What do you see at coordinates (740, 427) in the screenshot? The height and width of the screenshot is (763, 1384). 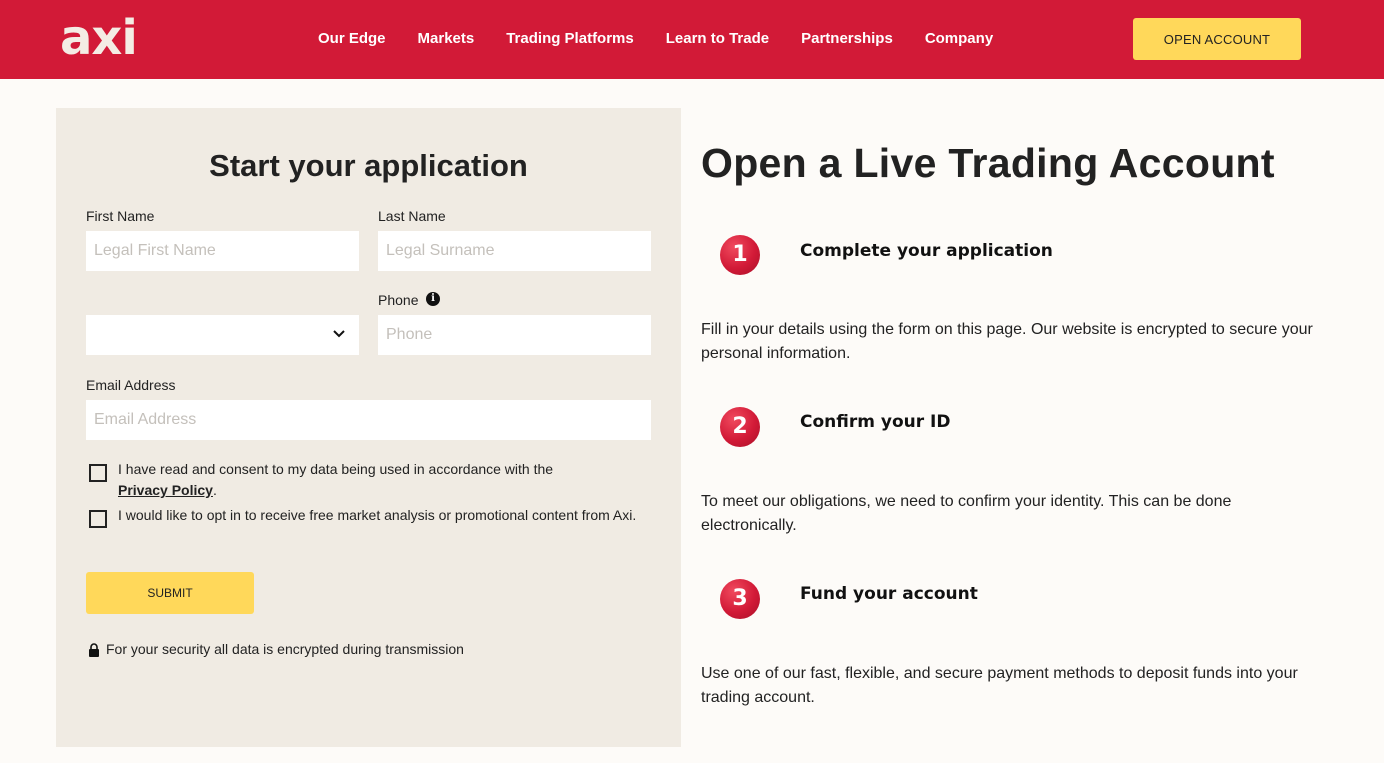 I see `step-2-badge: 2` at bounding box center [740, 427].